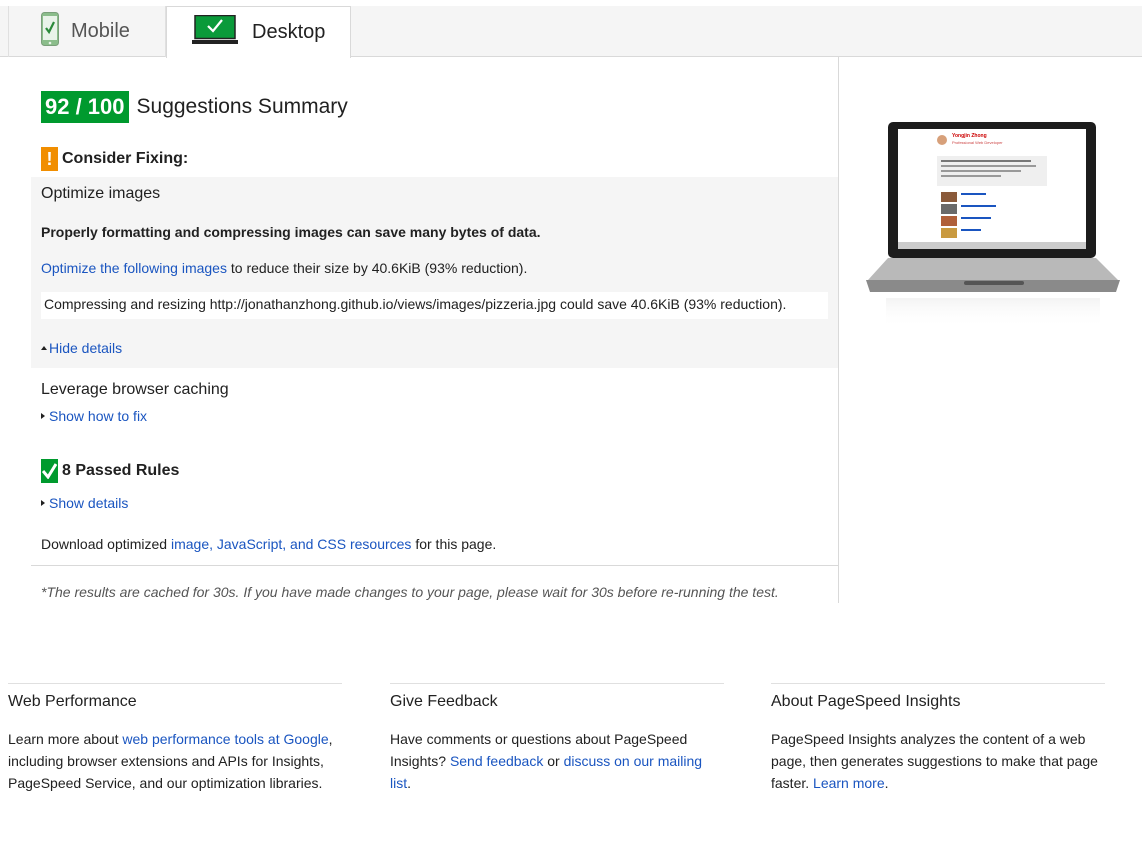 This screenshot has width=1142, height=849. Describe the element at coordinates (121, 470) in the screenshot. I see `passed-rules-label: 8 Passed Rules` at that location.